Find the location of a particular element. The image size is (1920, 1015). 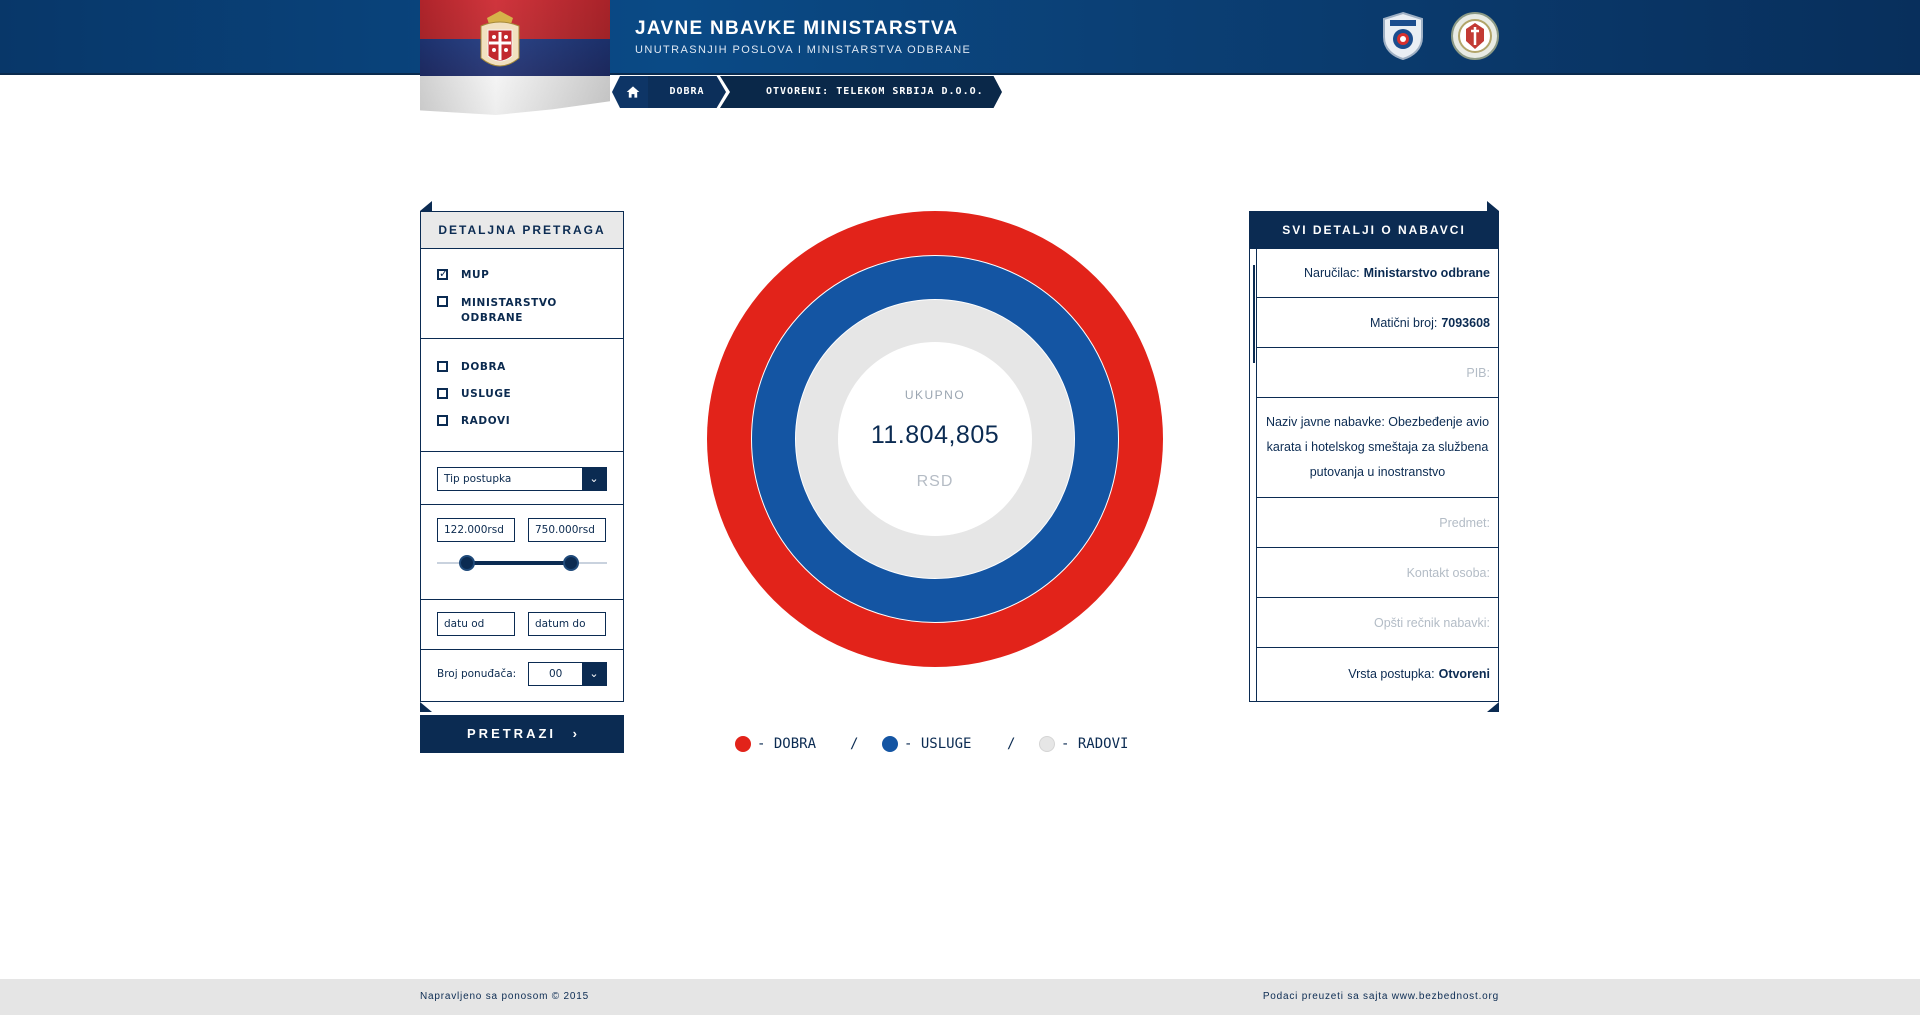

detail-row-narucilac: Naručilac: Ministarstvo odbrane is located at coordinates (1377, 273).